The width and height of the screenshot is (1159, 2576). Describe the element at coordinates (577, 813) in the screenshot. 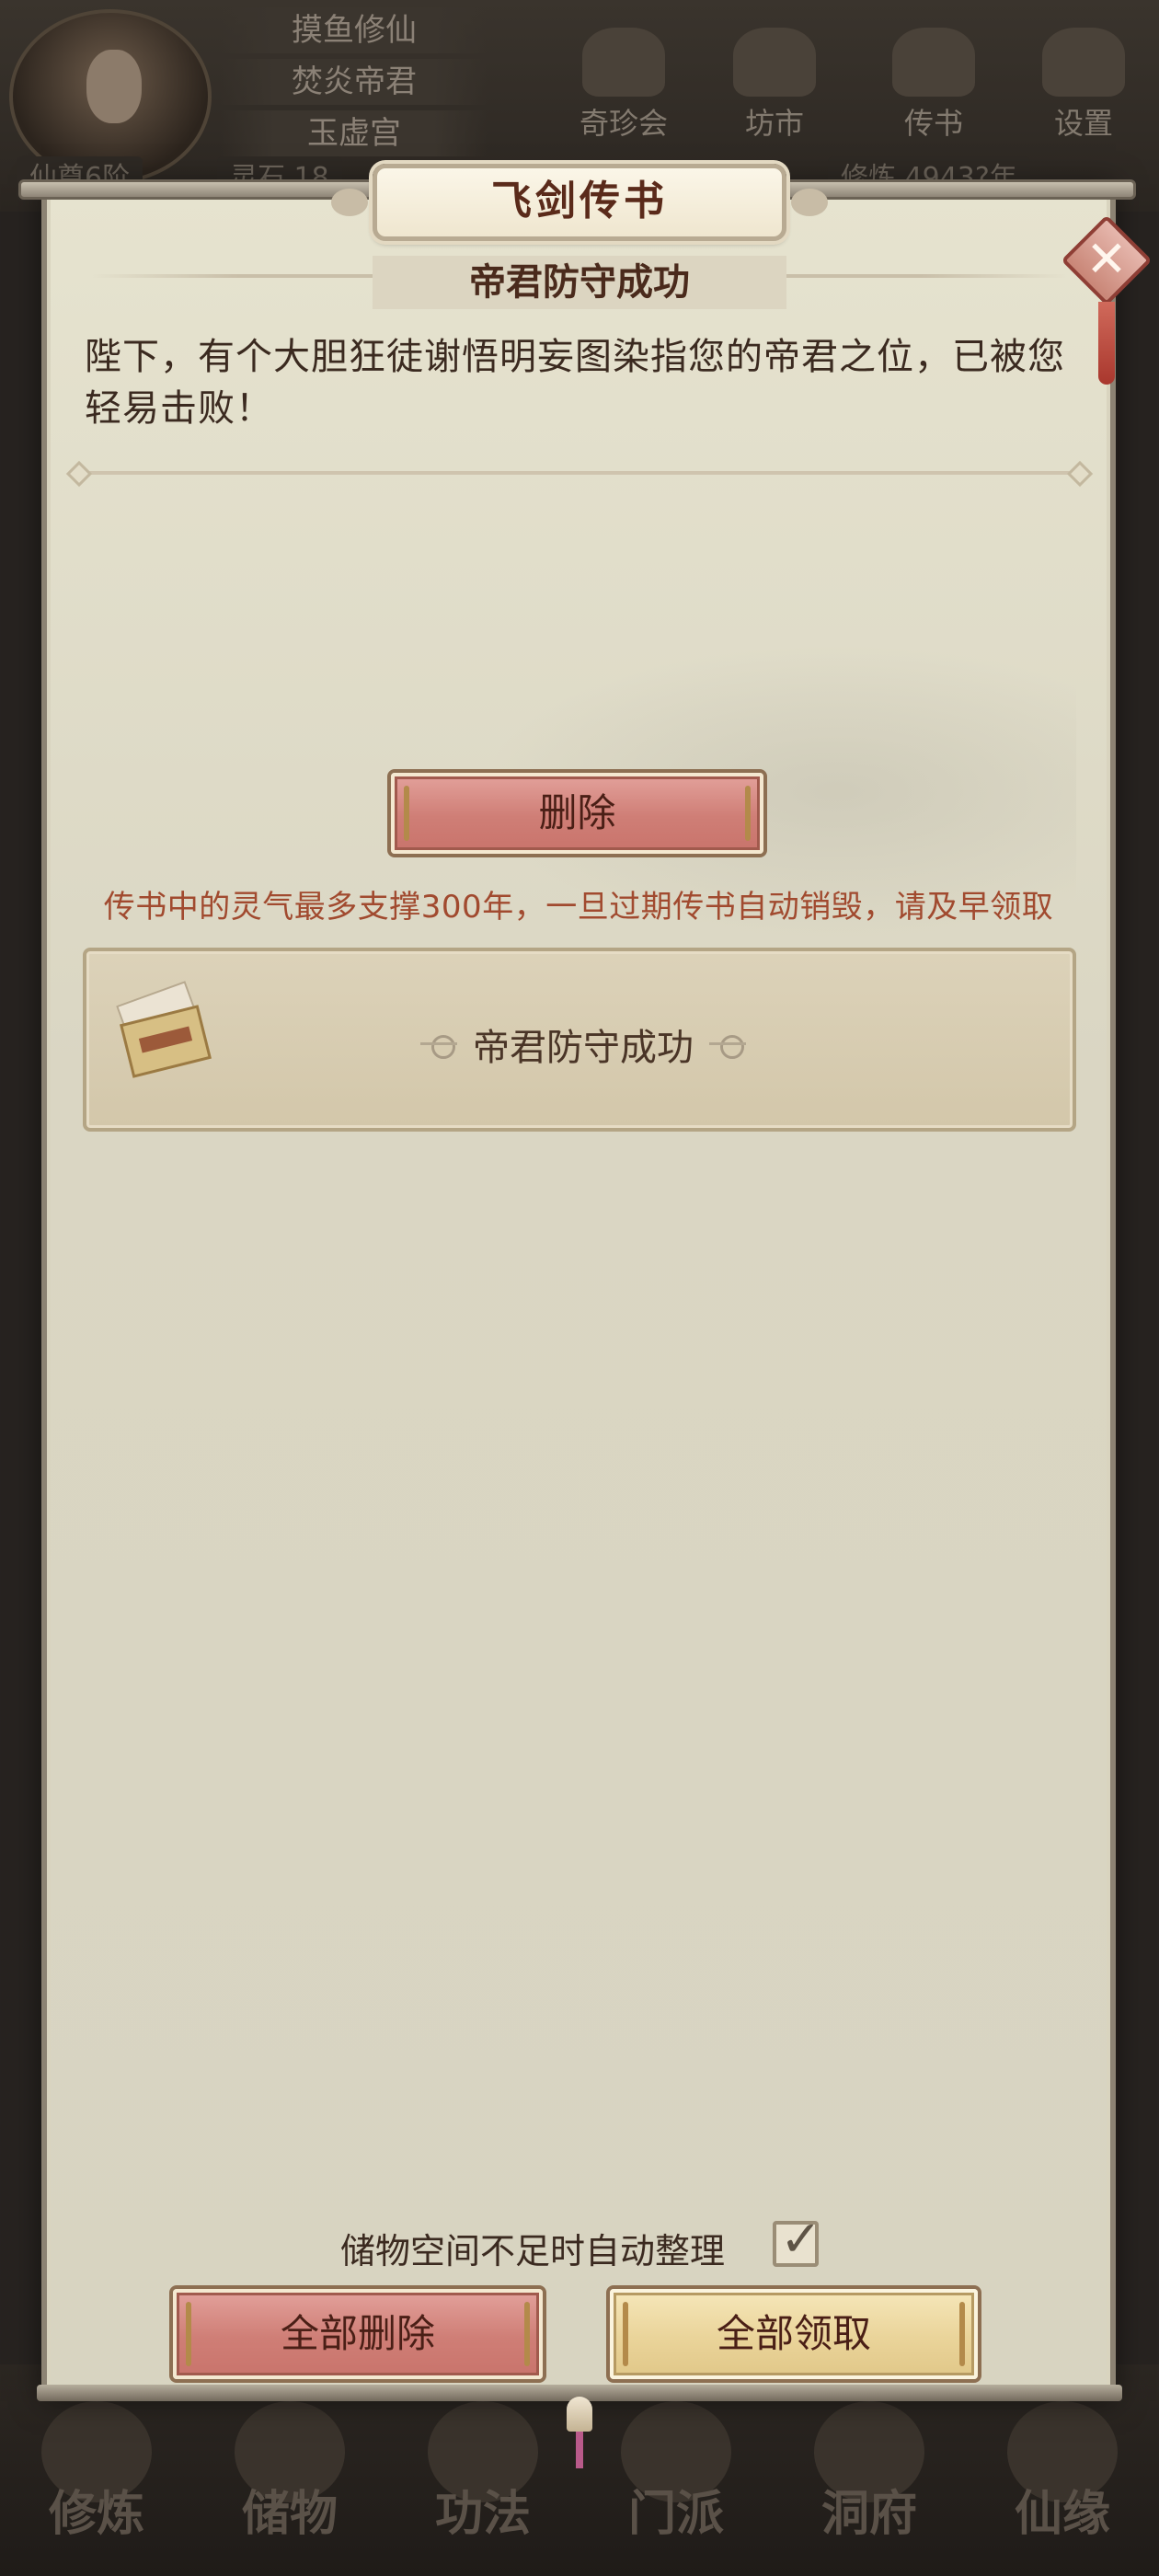

I see `delete-button: 删除` at that location.